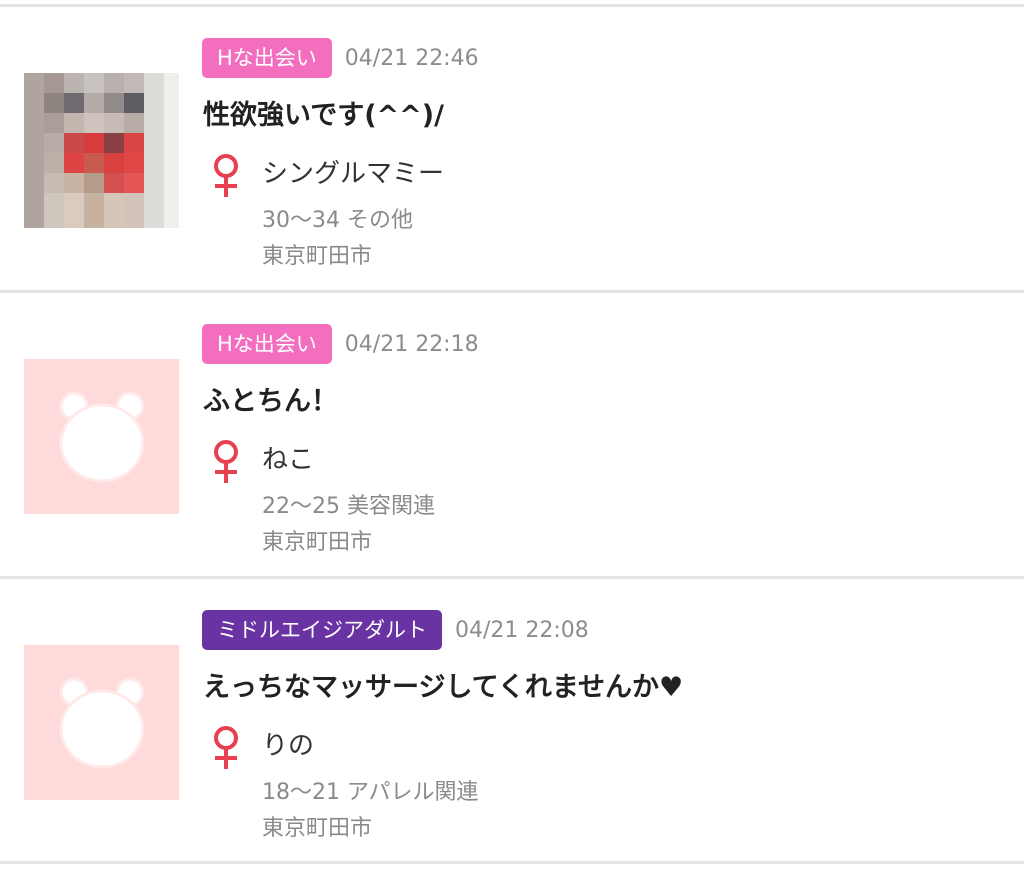 Image resolution: width=1024 pixels, height=883 pixels. Describe the element at coordinates (340, 344) in the screenshot. I see `post-header: Hな出会い 04/21 22:18` at that location.